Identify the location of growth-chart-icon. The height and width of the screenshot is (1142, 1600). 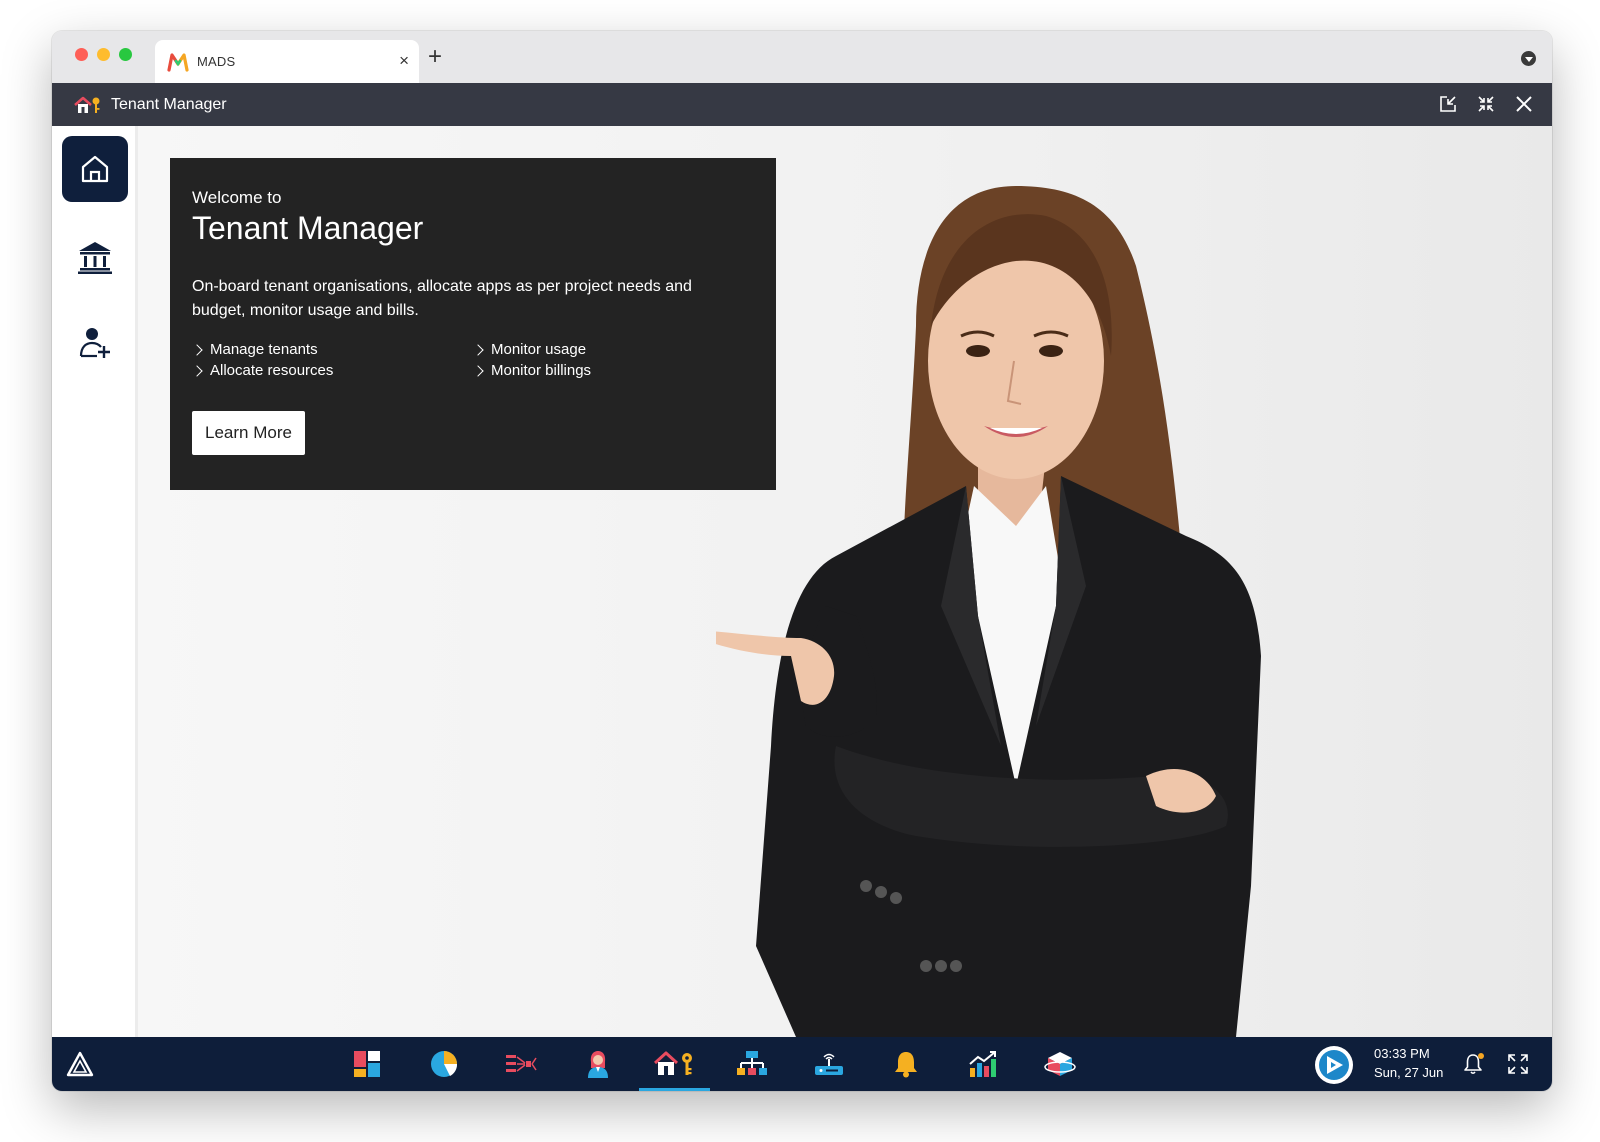
(982, 1064).